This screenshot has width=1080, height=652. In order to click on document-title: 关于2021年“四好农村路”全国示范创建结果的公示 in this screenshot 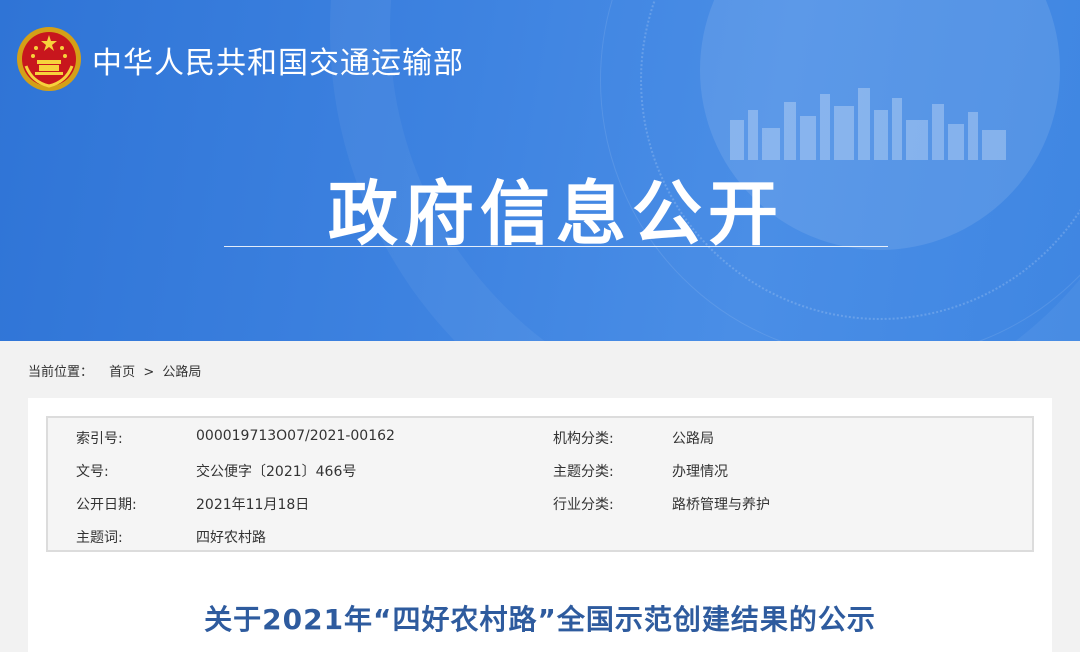, I will do `click(540, 619)`.